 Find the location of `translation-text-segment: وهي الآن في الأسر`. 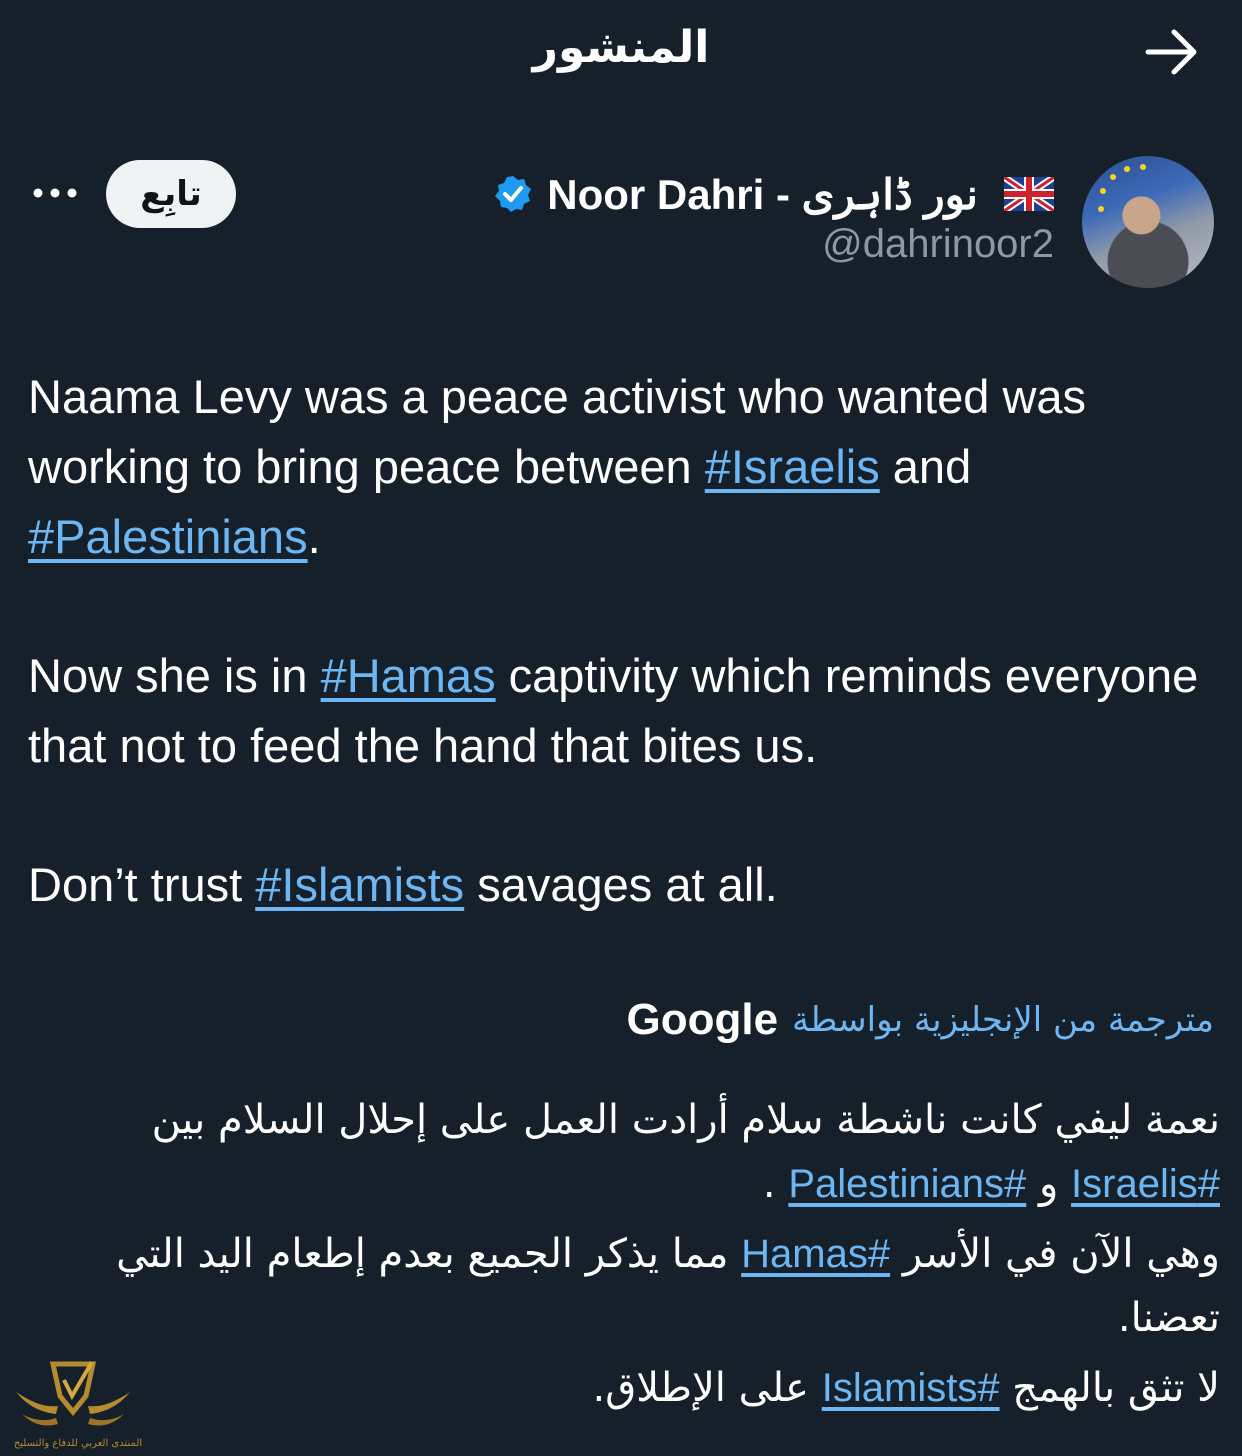

translation-text-segment: وهي الآن في الأسر is located at coordinates (1055, 1254).